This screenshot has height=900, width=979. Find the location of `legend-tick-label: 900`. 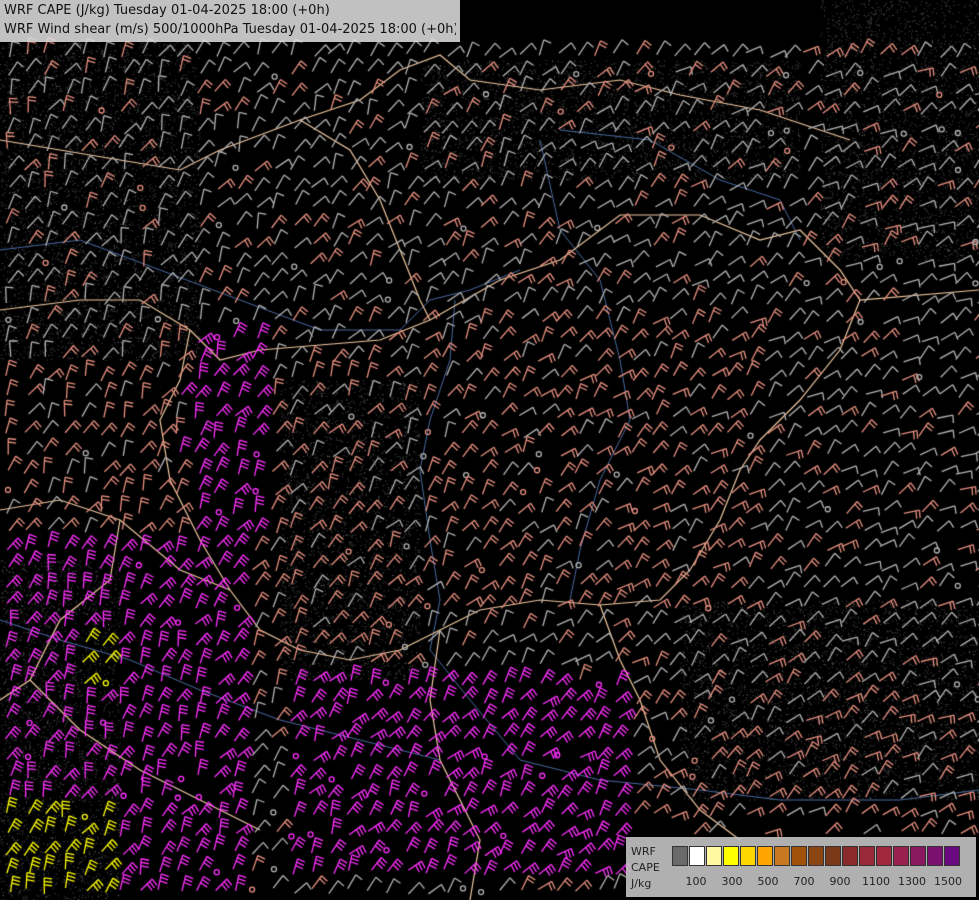

legend-tick-label: 900 is located at coordinates (840, 881).